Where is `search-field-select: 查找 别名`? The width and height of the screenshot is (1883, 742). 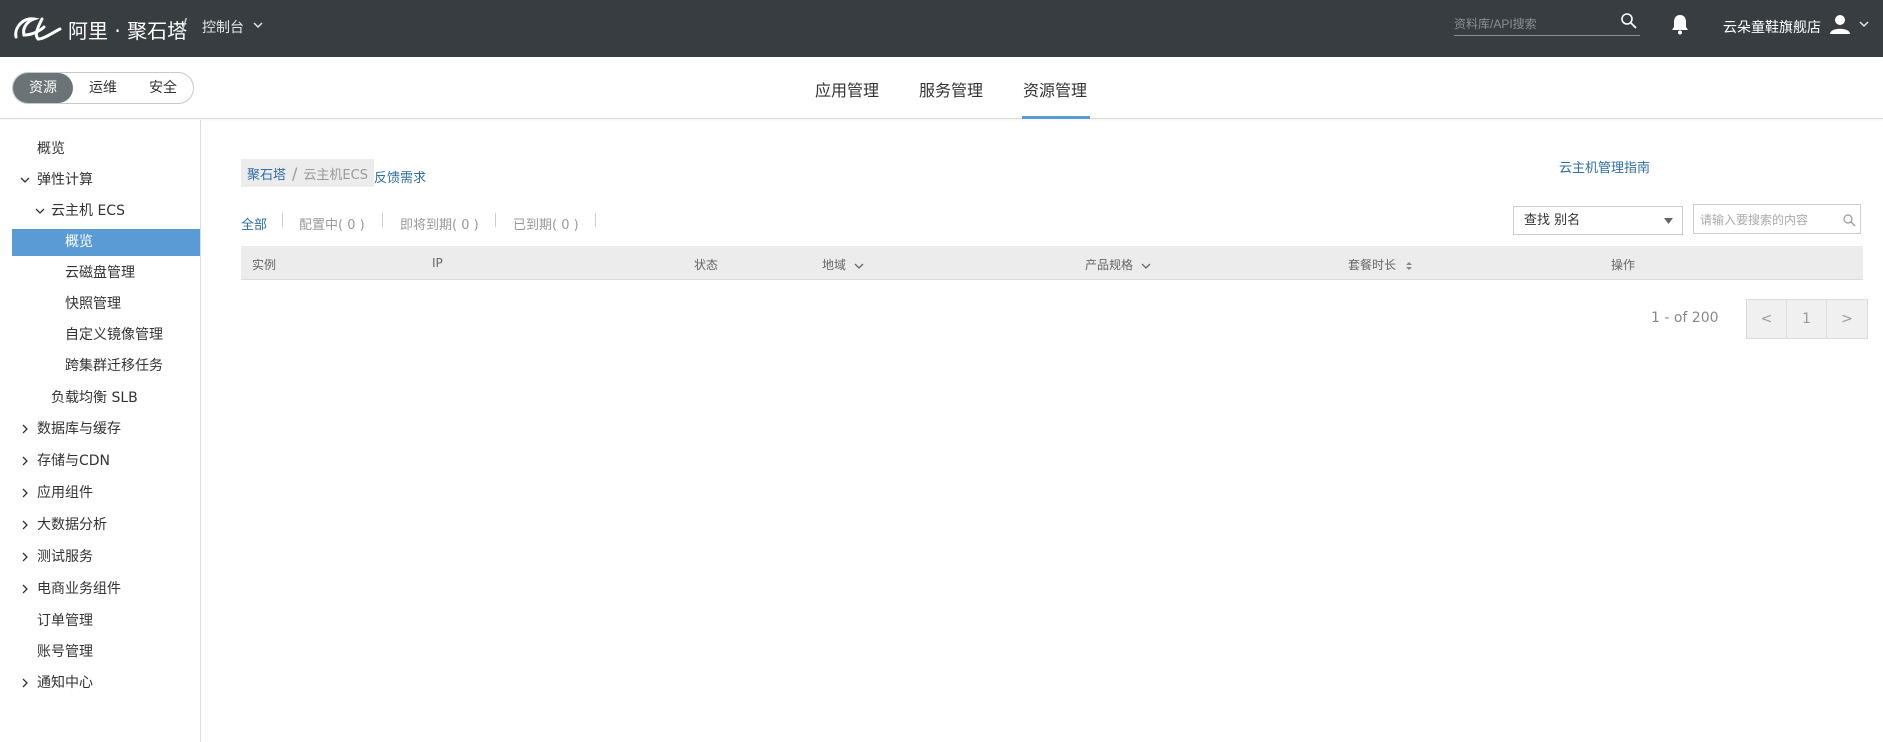
search-field-select: 查找 别名 is located at coordinates (1598, 220).